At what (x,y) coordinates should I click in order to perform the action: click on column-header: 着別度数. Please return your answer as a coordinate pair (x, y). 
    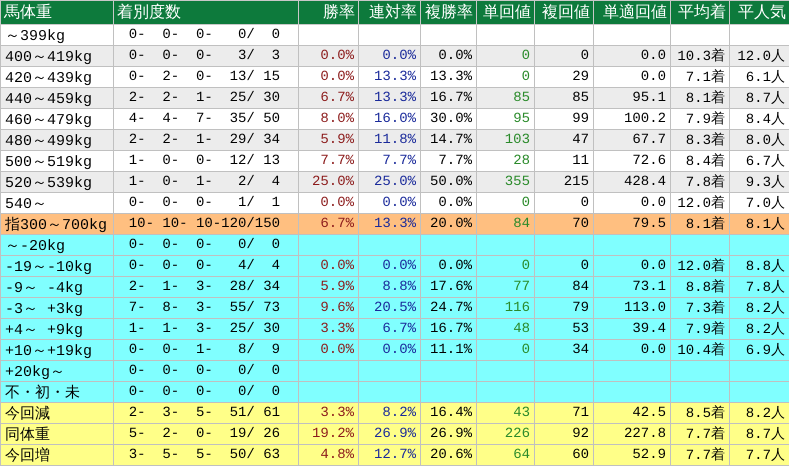
    Looking at the image, I should click on (206, 12).